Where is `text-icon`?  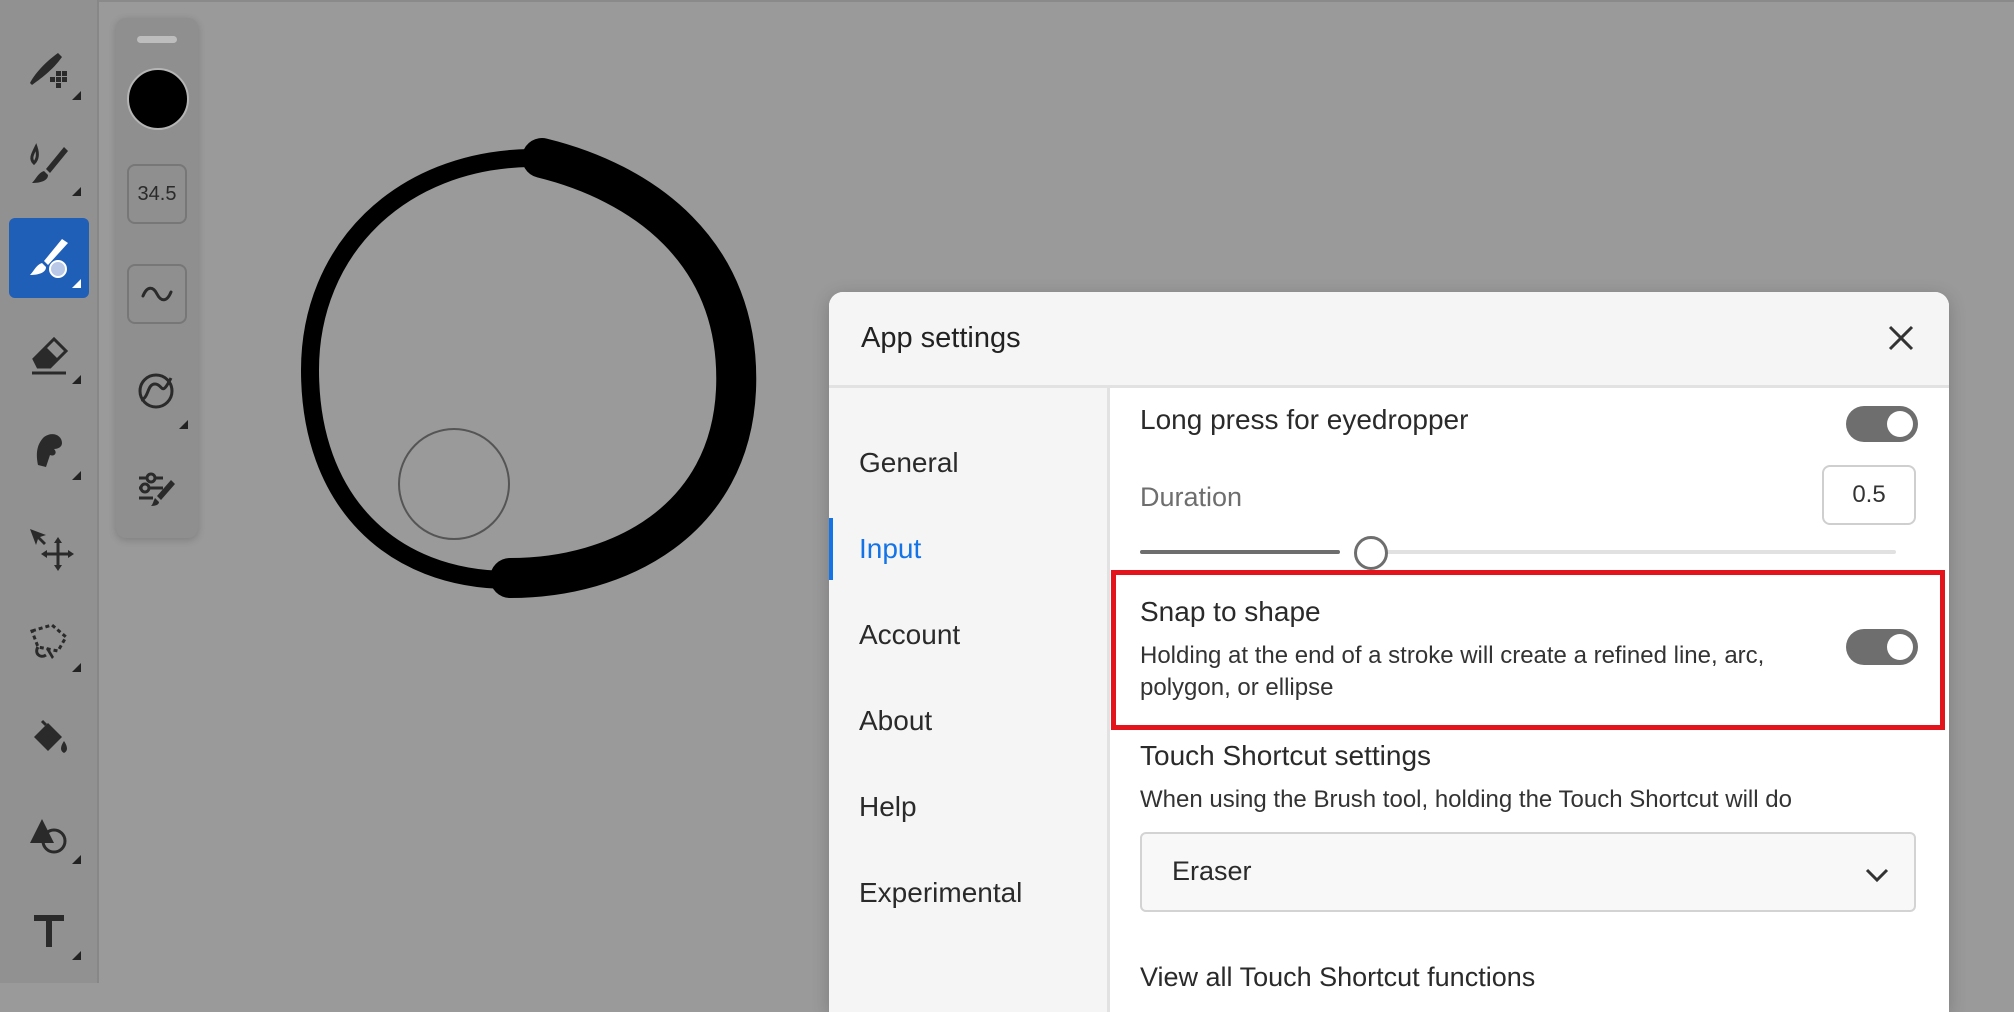
text-icon is located at coordinates (49, 931).